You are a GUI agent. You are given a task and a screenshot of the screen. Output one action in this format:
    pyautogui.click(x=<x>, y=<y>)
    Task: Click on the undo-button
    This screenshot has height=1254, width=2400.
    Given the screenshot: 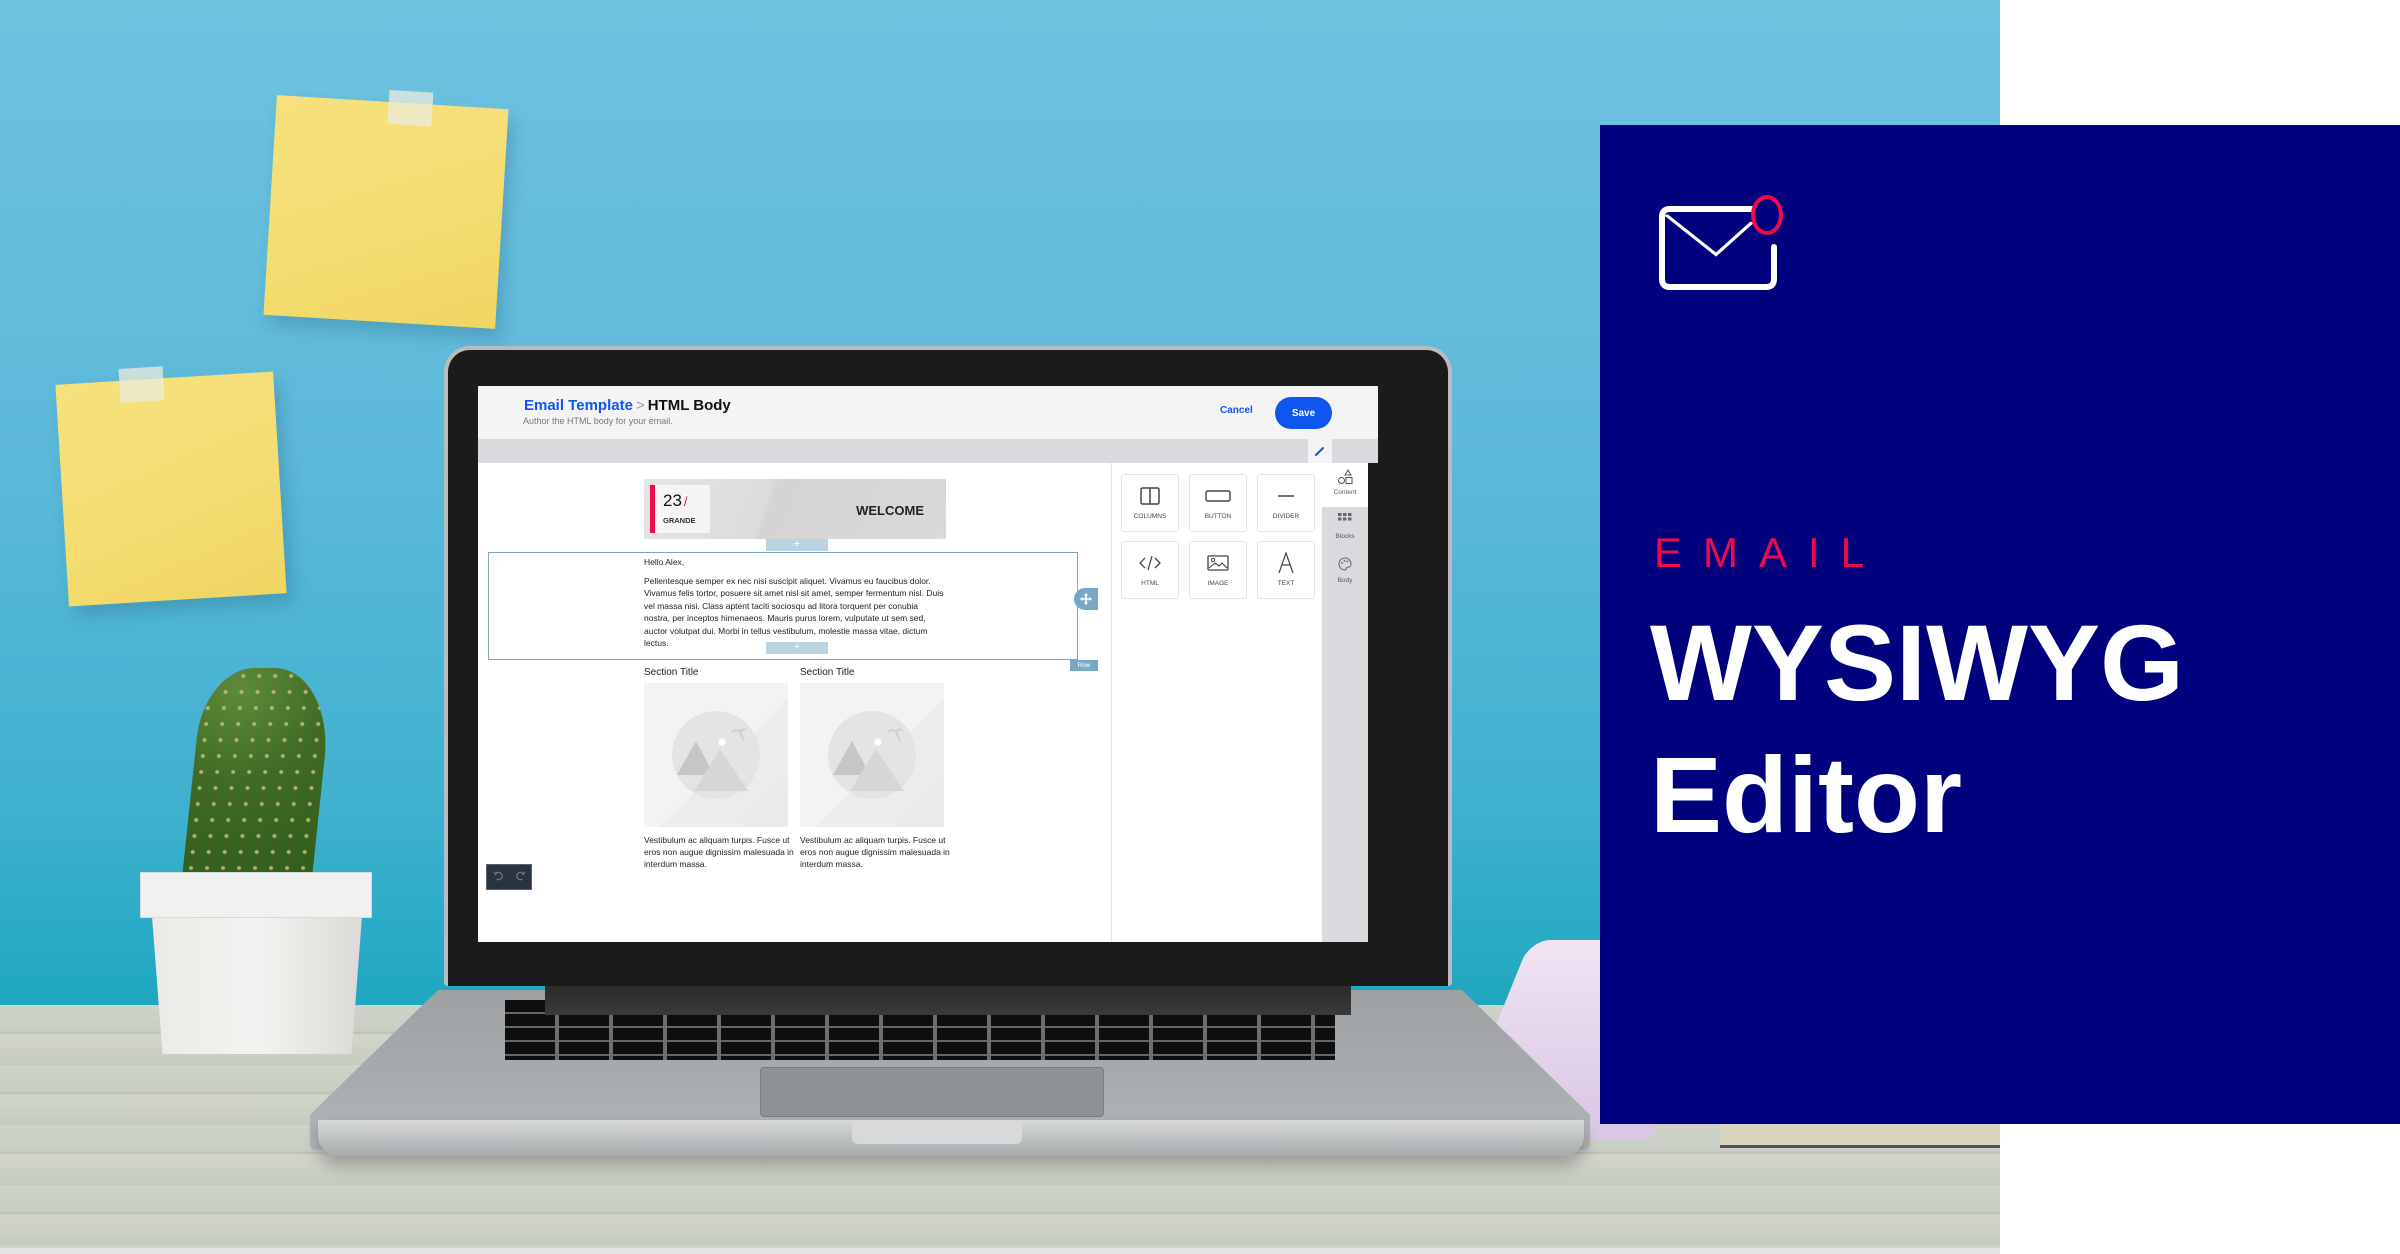 What is the action you would take?
    pyautogui.click(x=498, y=877)
    